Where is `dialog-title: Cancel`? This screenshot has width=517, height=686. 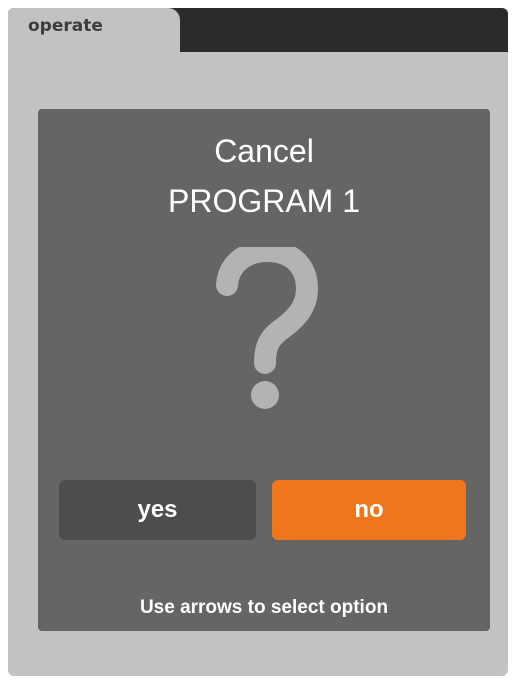 dialog-title: Cancel is located at coordinates (264, 151).